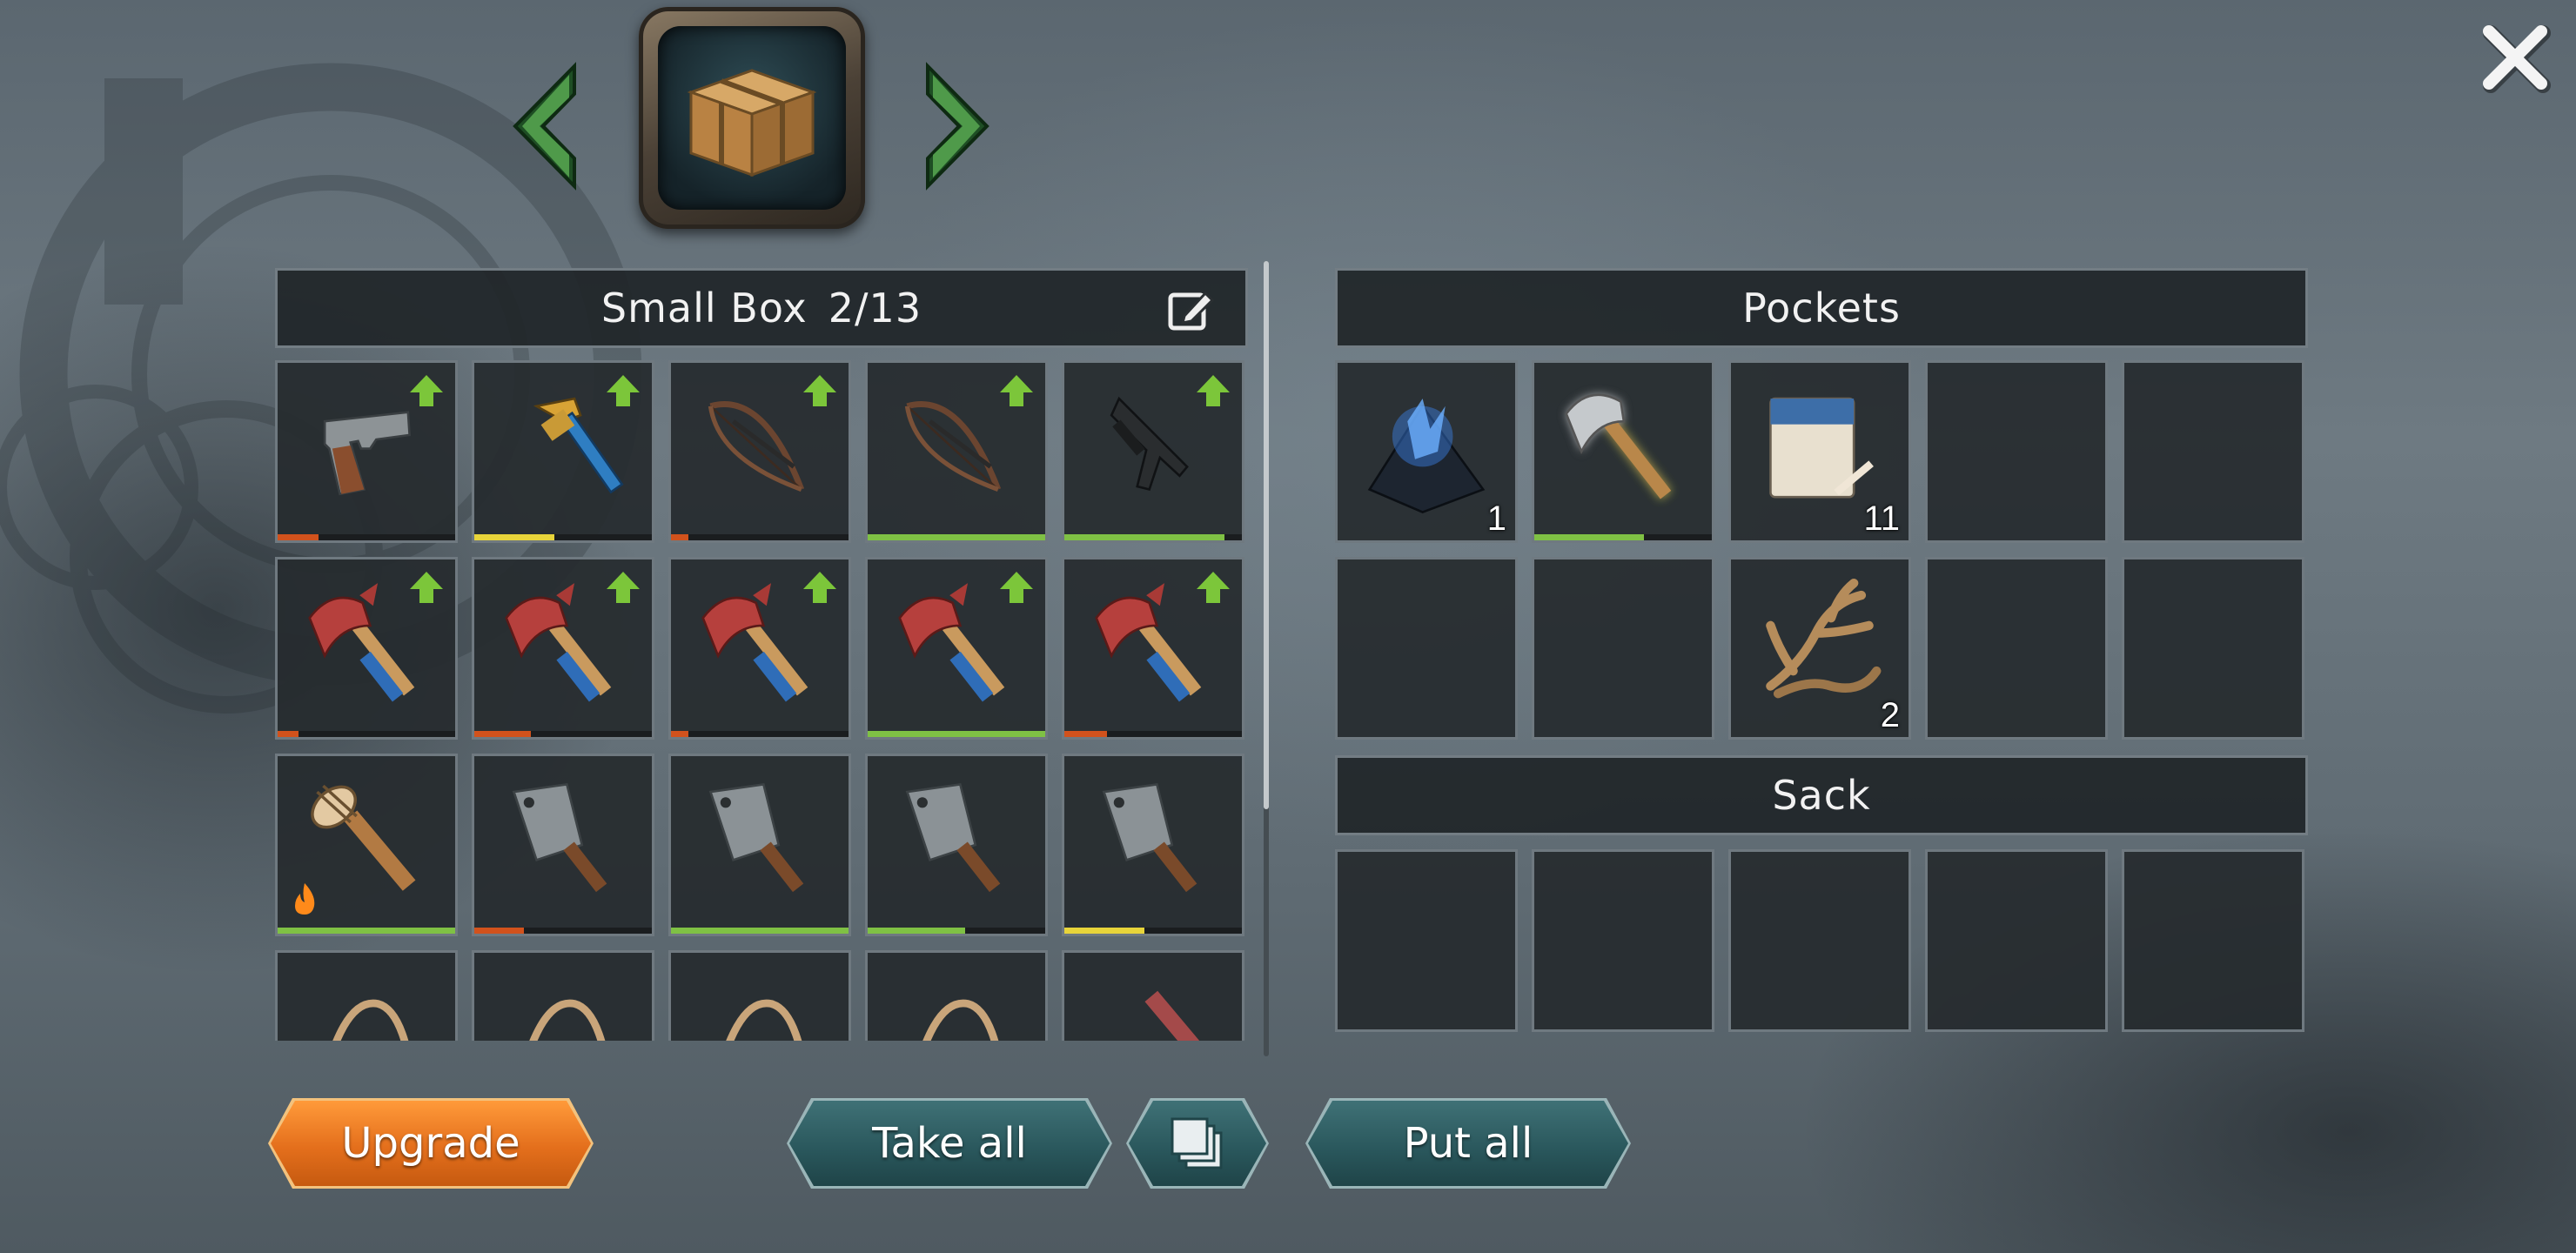 The height and width of the screenshot is (1253, 2576). I want to click on pockets-header: Pockets, so click(1821, 308).